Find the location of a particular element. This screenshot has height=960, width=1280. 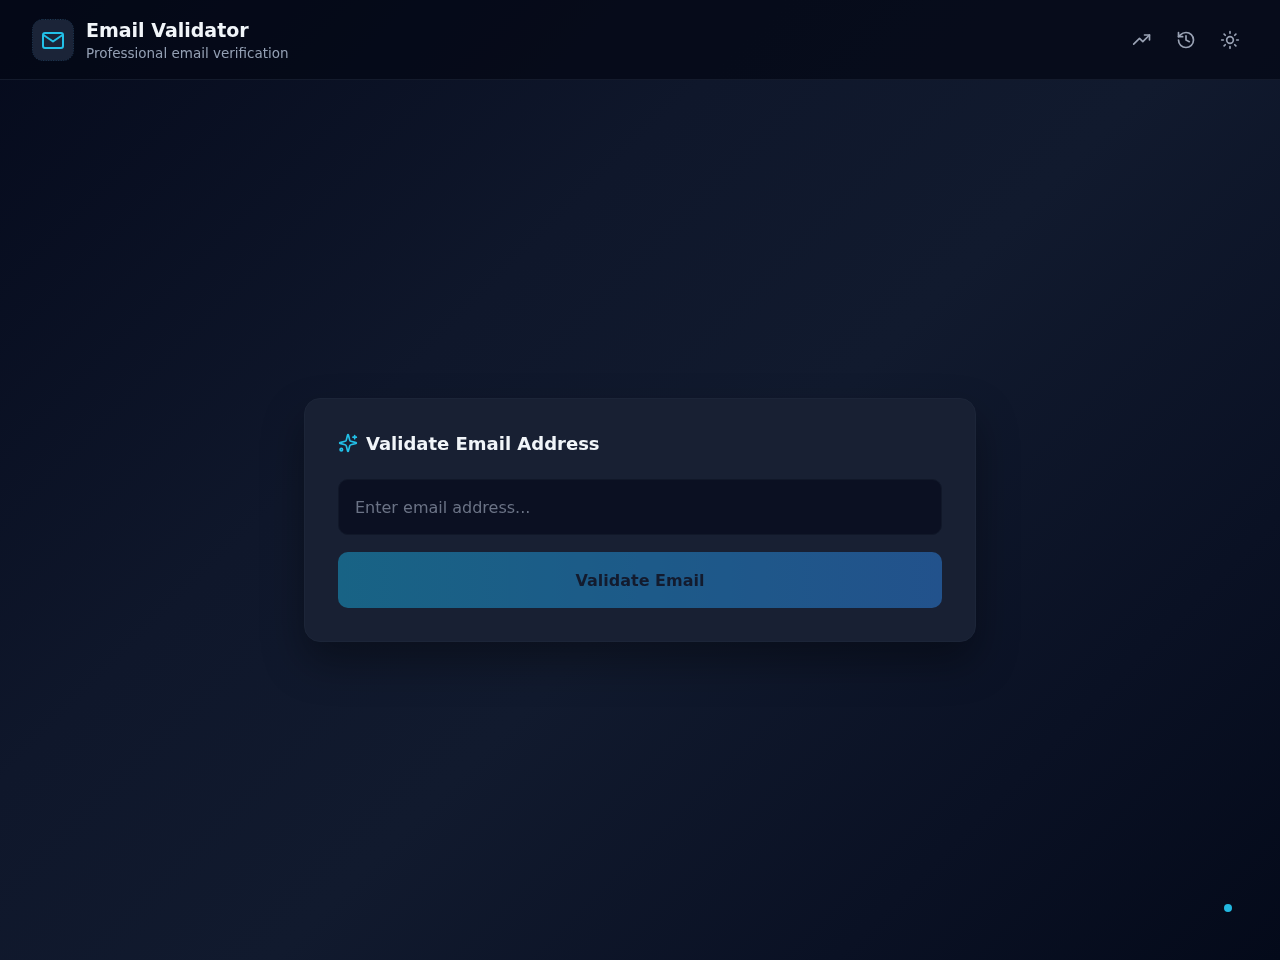

app-title: Email Validator is located at coordinates (168, 29).